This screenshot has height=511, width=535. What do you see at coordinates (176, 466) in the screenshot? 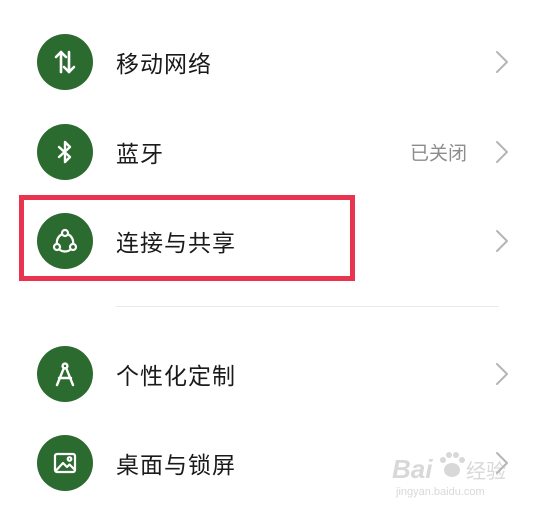
I see `settings-item-label: 桌面与锁屏` at bounding box center [176, 466].